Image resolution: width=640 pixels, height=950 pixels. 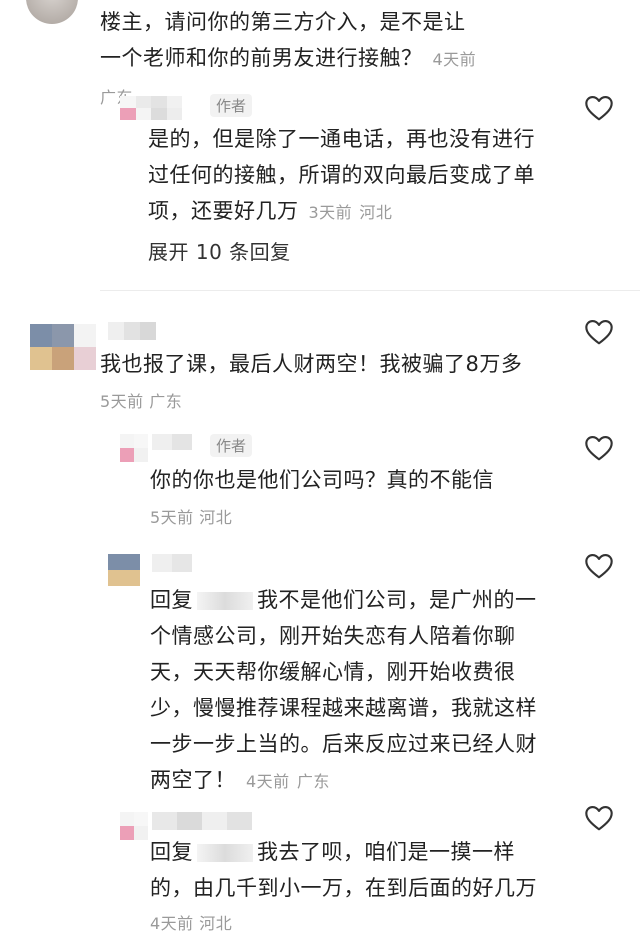 What do you see at coordinates (52, 12) in the screenshot?
I see `avatar` at bounding box center [52, 12].